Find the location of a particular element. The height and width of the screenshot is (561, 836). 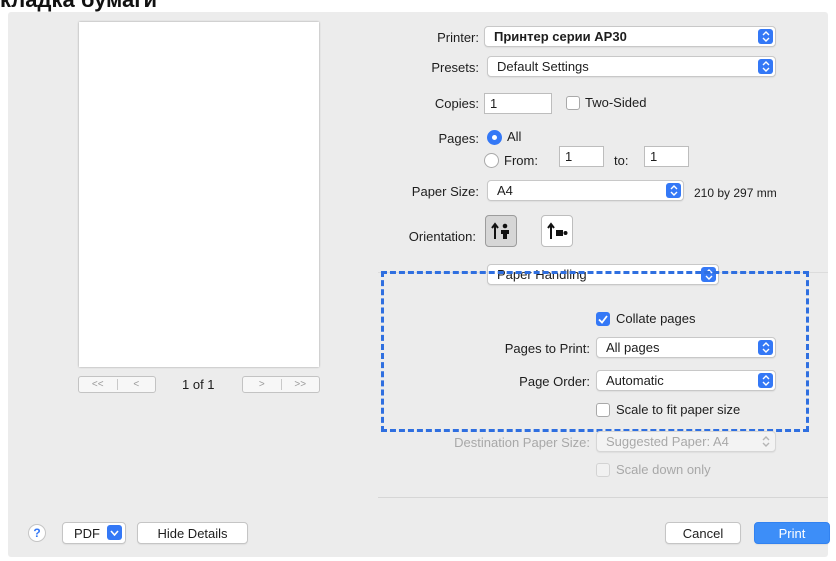

paper-dimensions: 210 by 297 mm is located at coordinates (735, 193).